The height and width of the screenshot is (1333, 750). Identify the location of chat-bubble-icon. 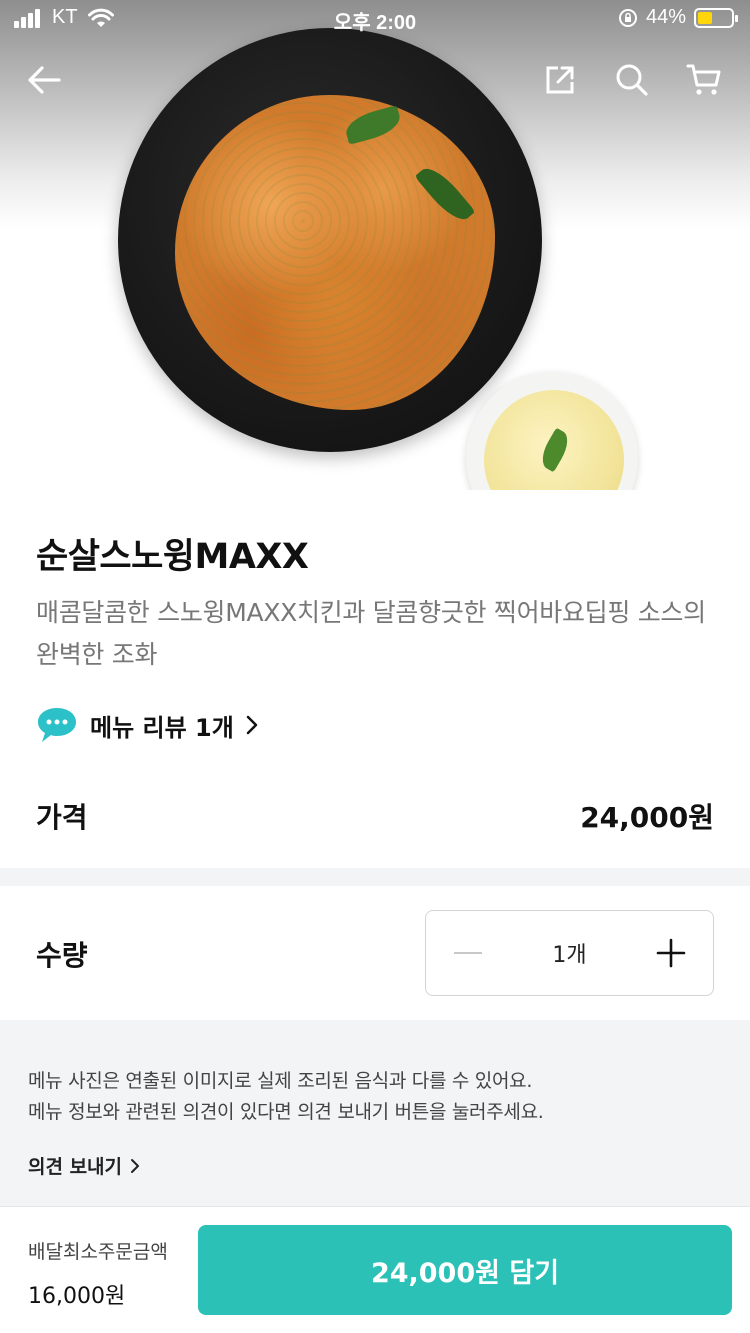
(57, 725).